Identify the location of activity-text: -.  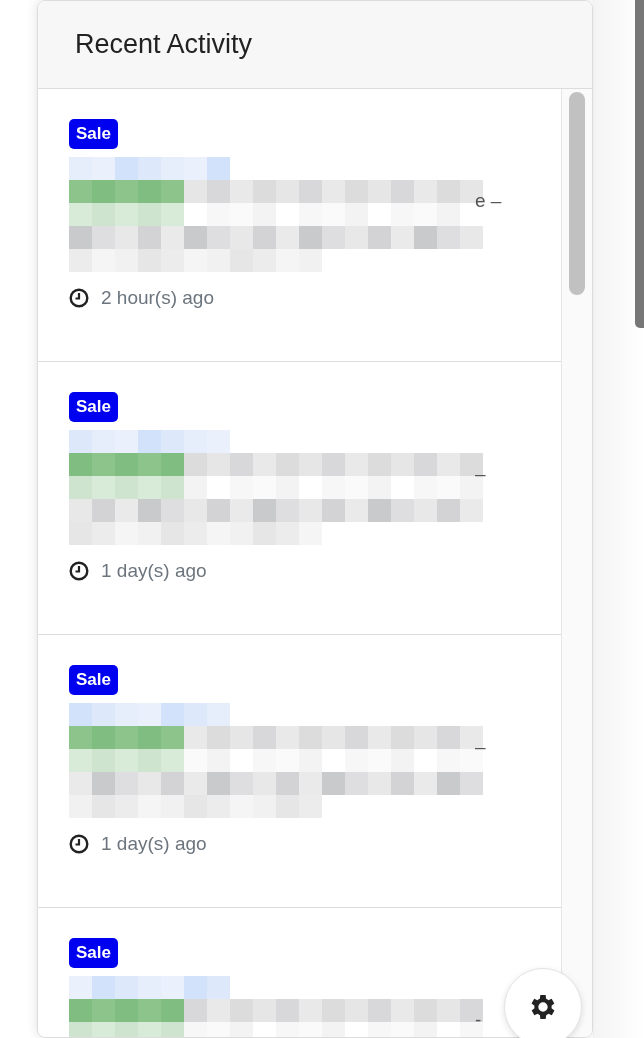
(478, 1020).